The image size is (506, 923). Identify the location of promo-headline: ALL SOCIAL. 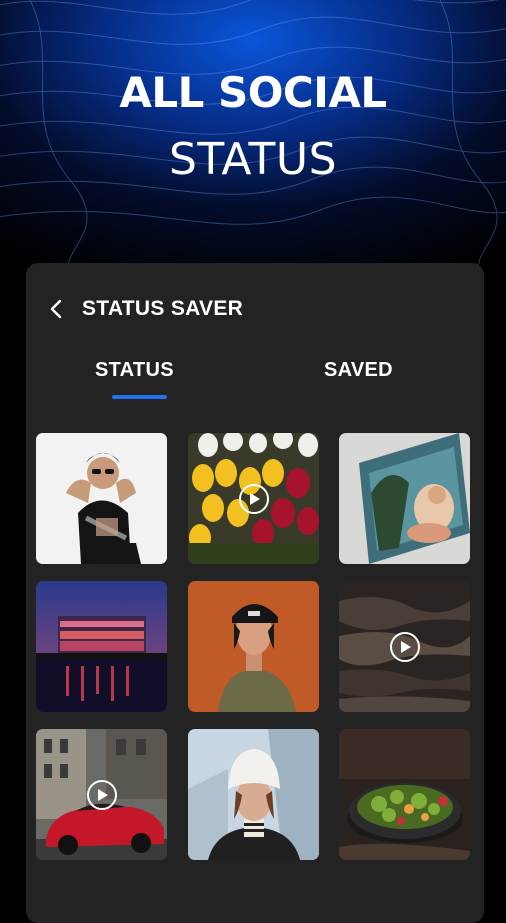
(253, 92).